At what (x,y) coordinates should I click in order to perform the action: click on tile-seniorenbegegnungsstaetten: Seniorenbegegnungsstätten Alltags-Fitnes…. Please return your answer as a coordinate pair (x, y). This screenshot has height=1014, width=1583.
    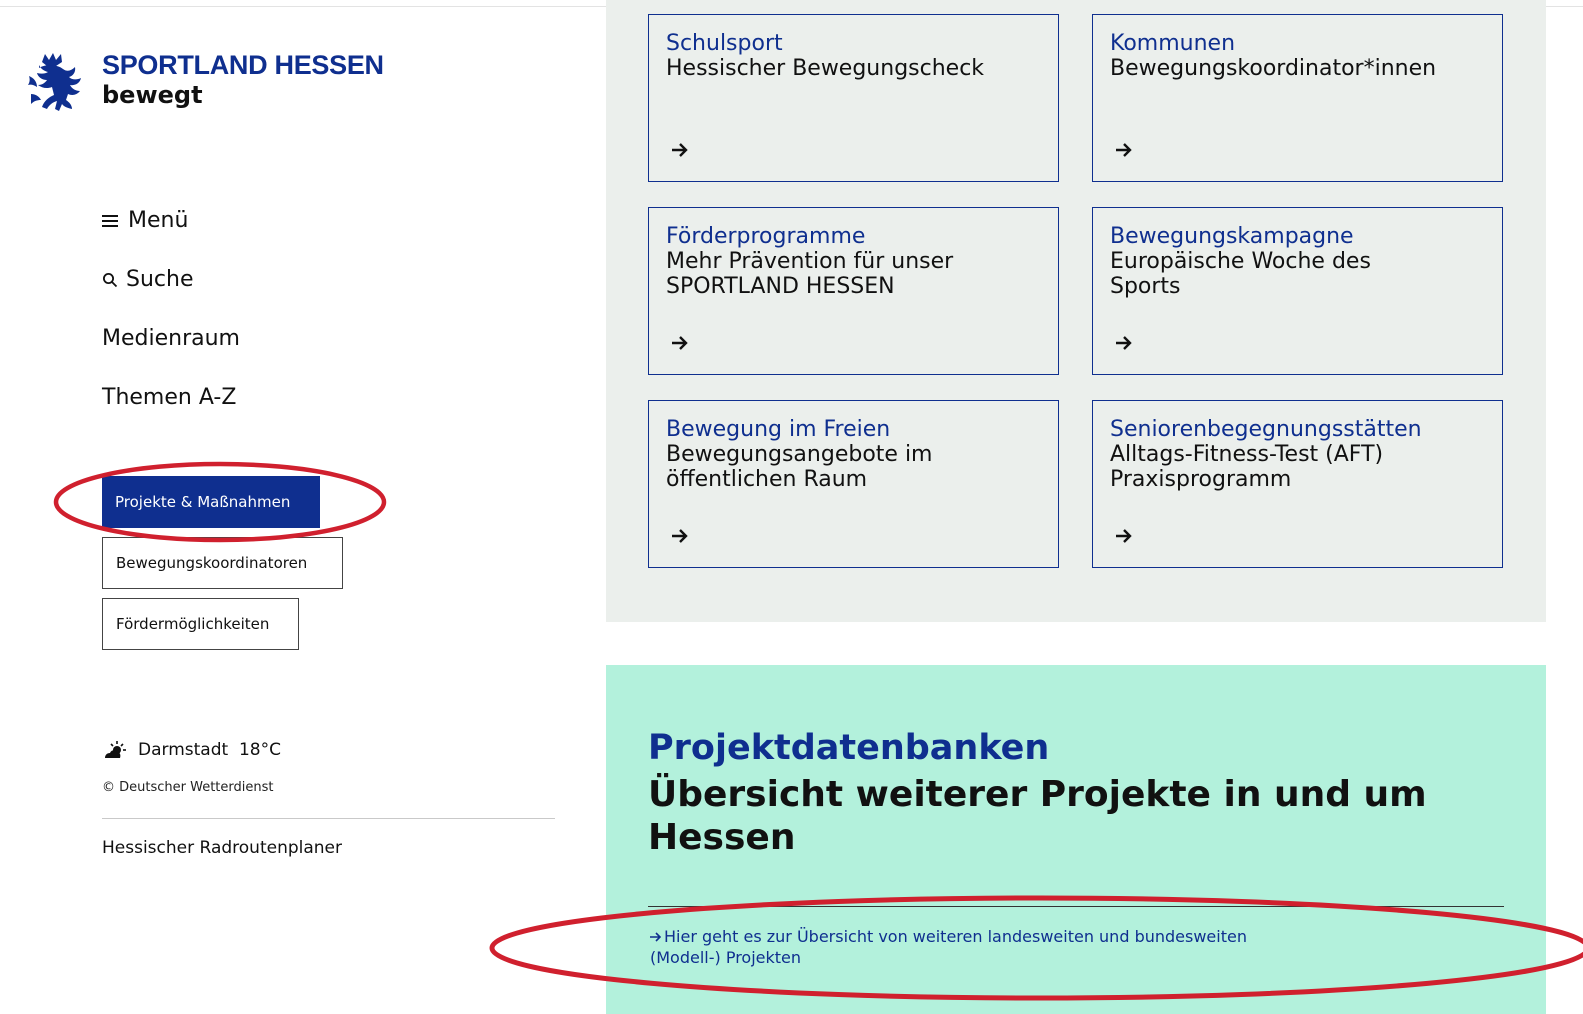
    Looking at the image, I should click on (1297, 484).